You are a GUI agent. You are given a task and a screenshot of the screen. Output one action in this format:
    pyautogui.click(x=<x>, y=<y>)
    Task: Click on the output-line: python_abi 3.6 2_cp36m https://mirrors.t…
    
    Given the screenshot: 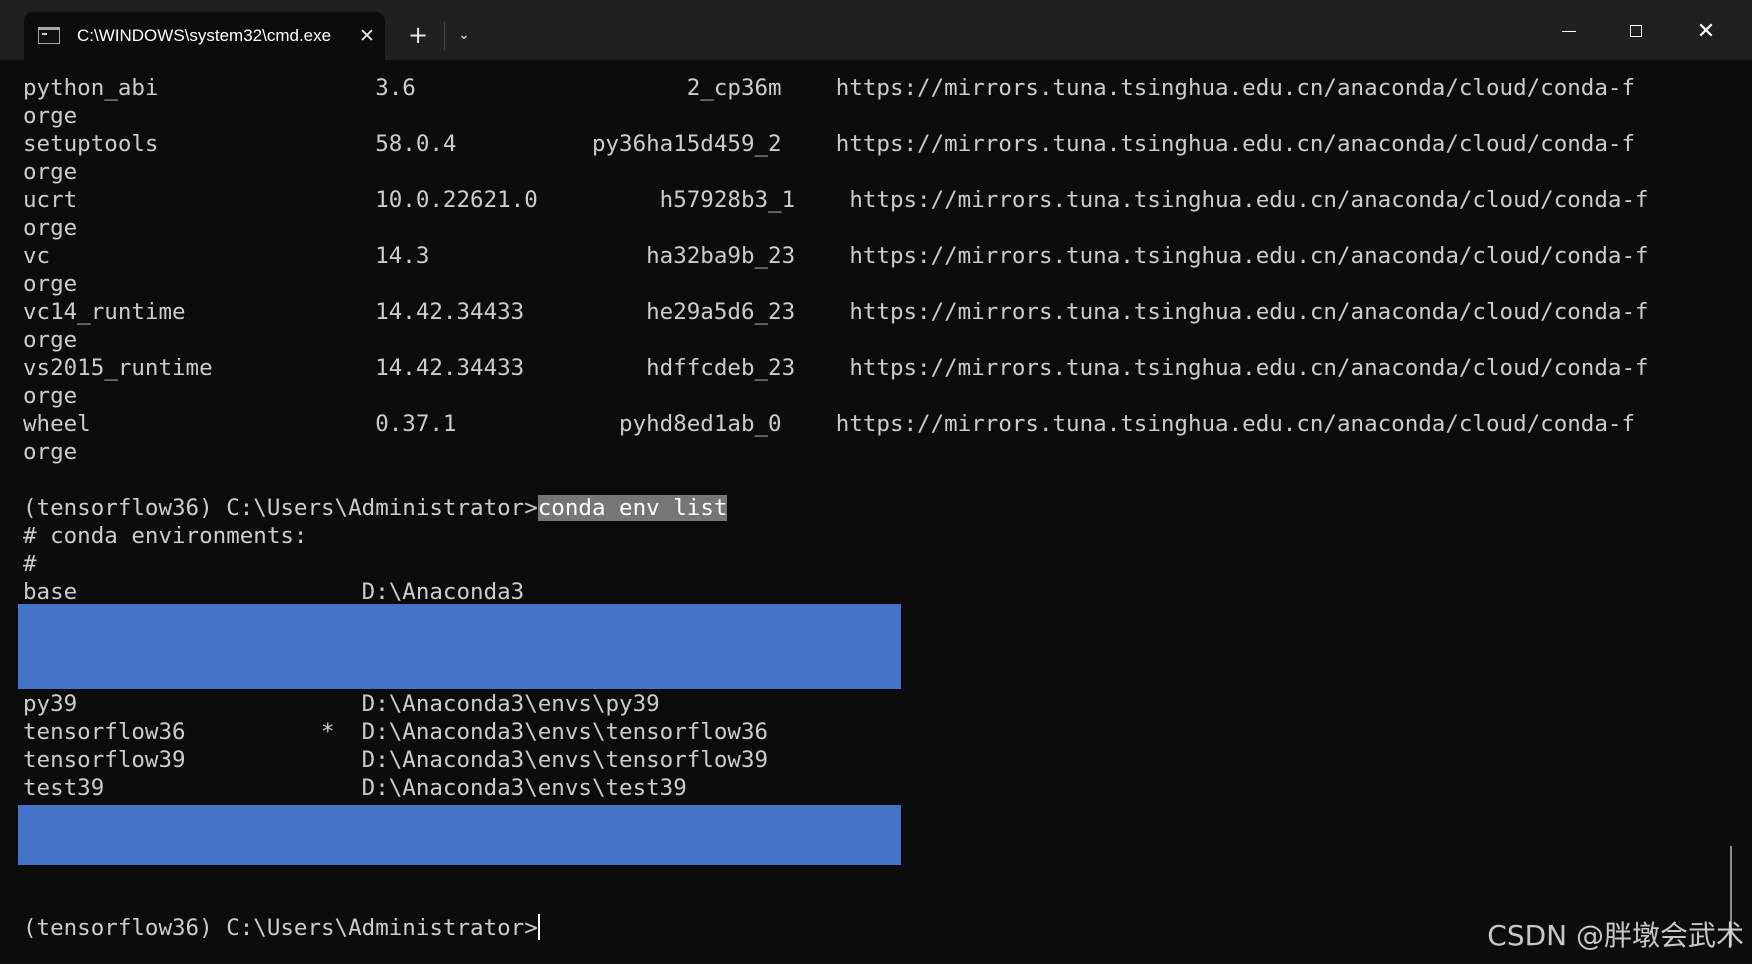 What is the action you would take?
    pyautogui.click(x=829, y=88)
    